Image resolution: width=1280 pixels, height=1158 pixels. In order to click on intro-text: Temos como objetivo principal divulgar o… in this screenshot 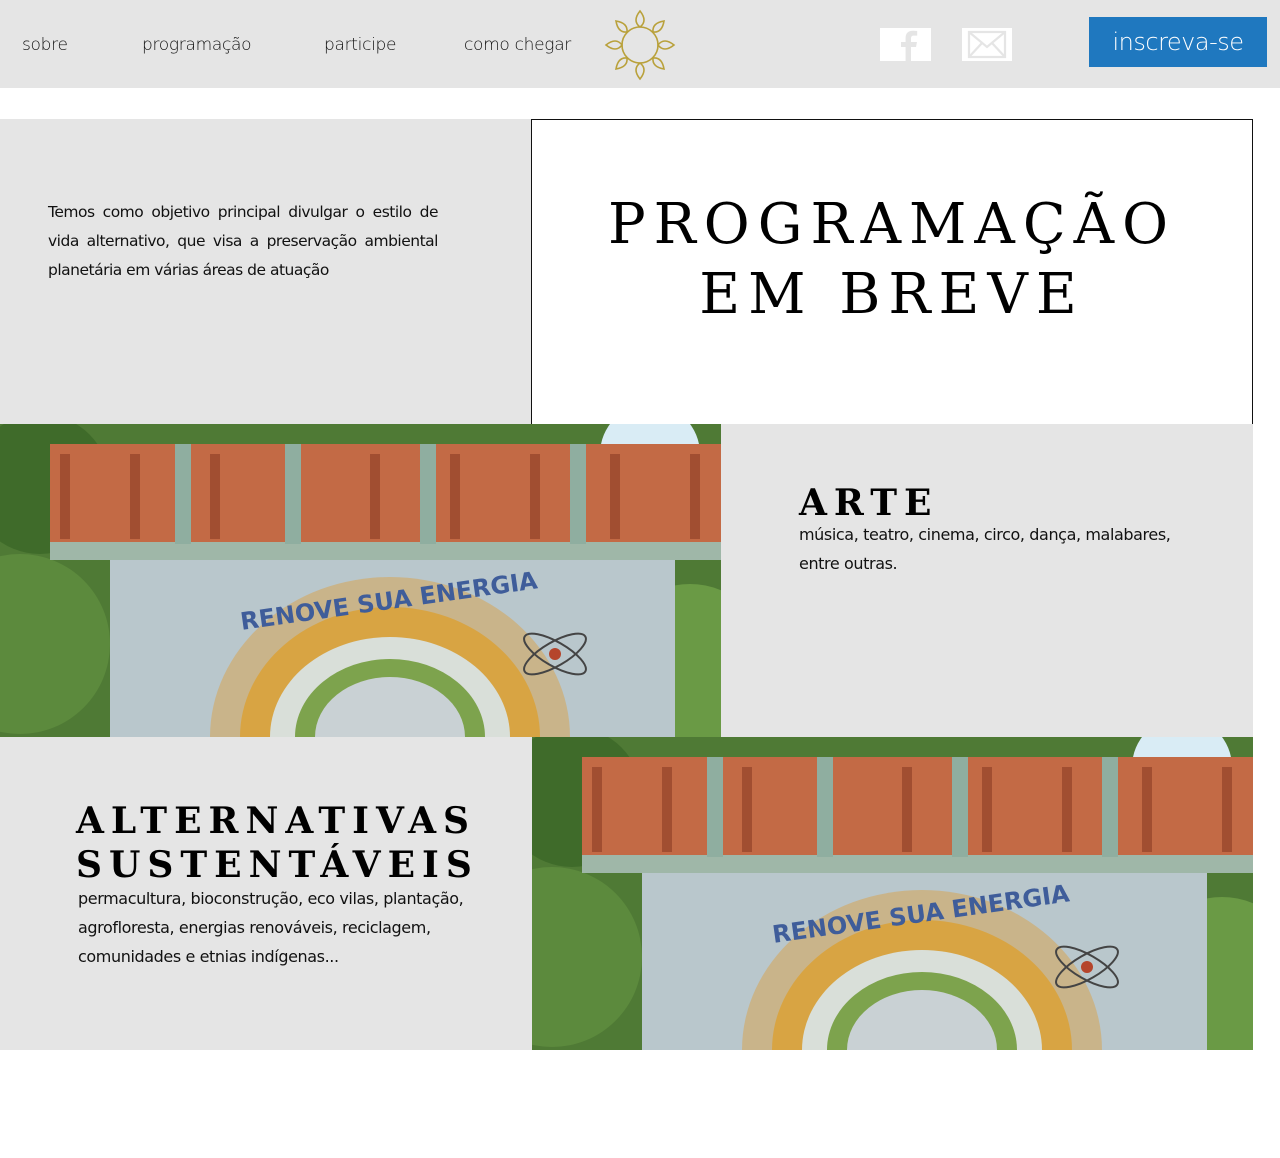, I will do `click(243, 241)`.